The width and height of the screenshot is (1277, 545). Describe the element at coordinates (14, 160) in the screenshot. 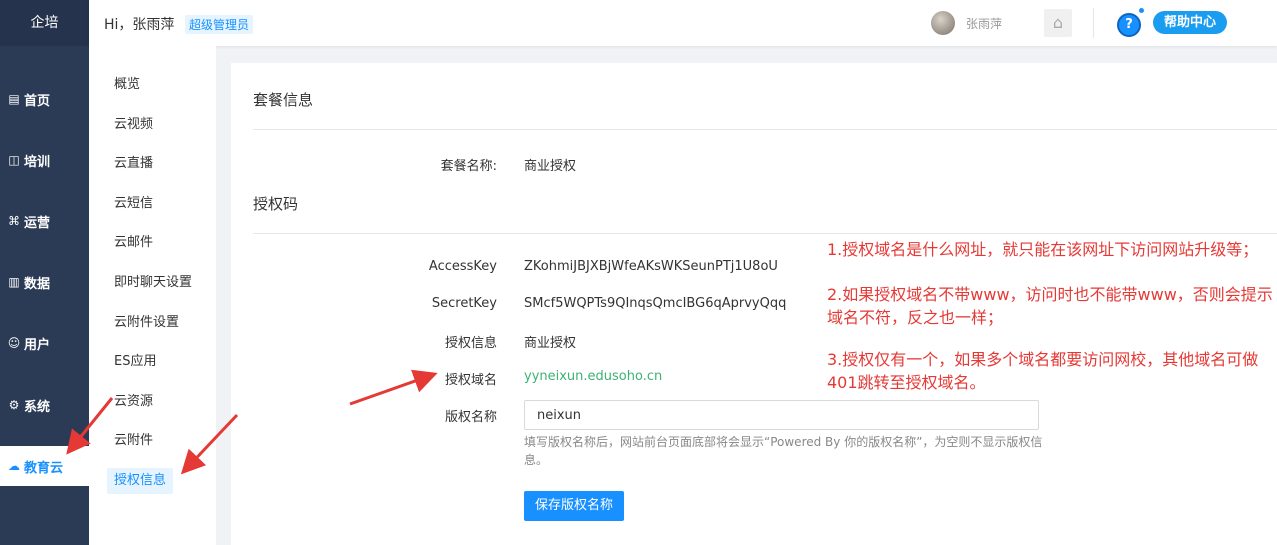

I see `training-icon: ◫` at that location.